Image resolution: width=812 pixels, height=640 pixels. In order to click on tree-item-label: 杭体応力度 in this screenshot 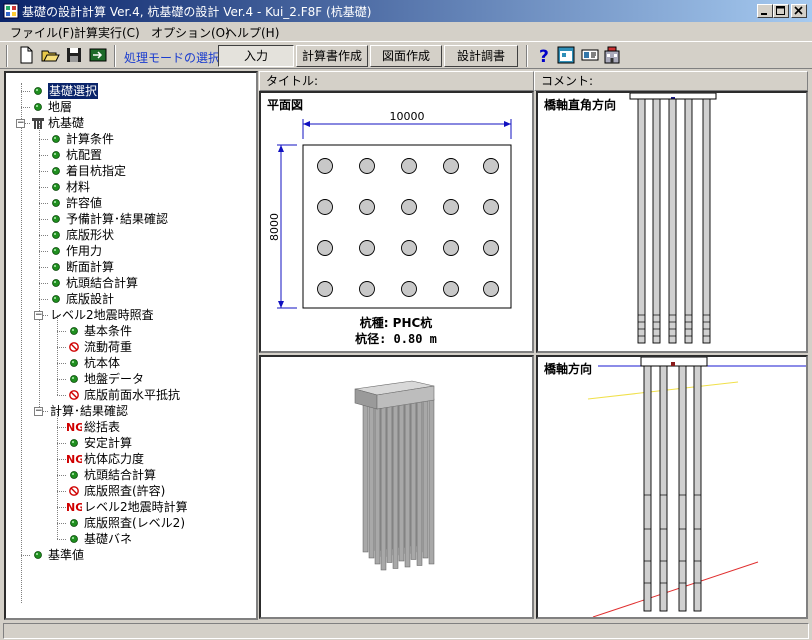, I will do `click(114, 459)`.